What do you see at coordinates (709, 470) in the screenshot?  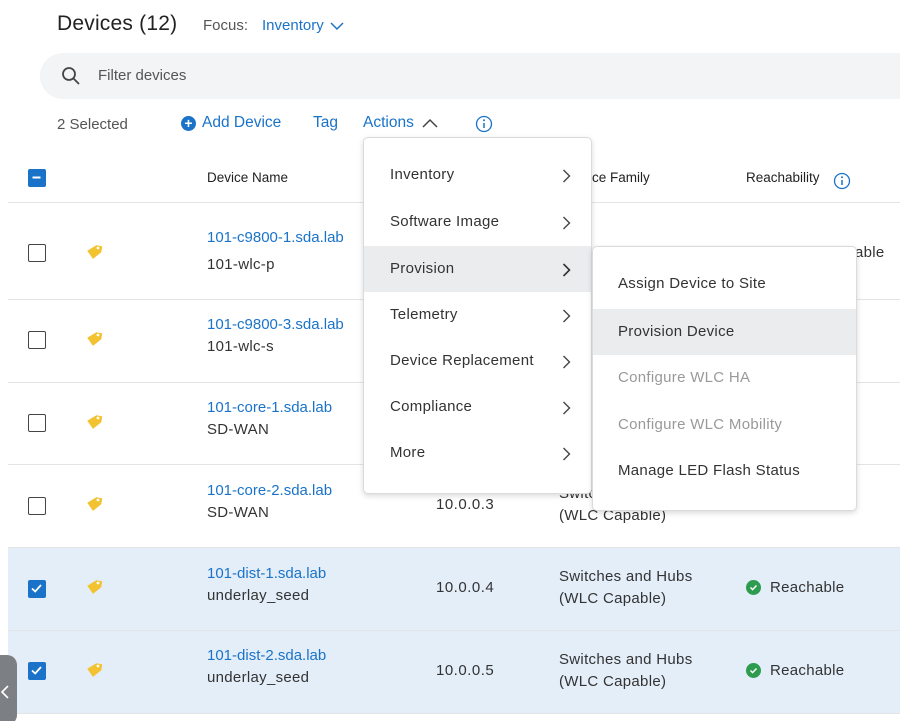 I see `submenu-item-label: Manage LED Flash Status` at bounding box center [709, 470].